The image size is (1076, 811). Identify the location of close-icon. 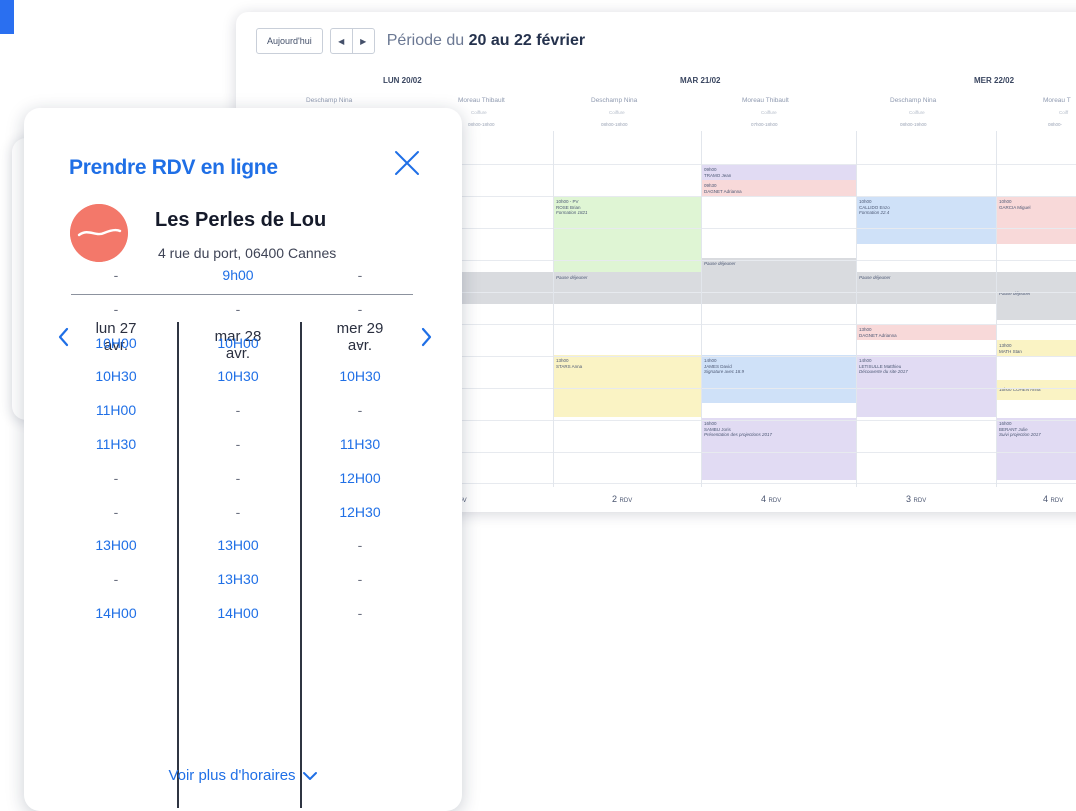
(407, 163).